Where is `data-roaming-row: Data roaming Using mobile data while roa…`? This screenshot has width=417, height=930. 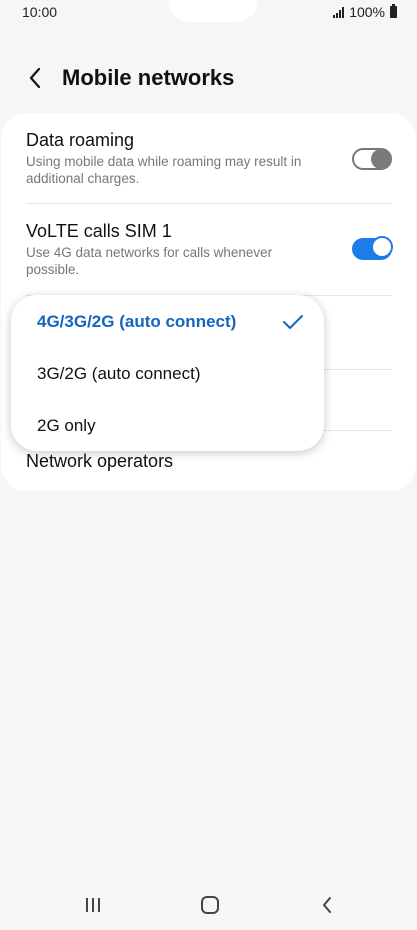
data-roaming-row: Data roaming Using mobile data while roa… is located at coordinates (209, 158).